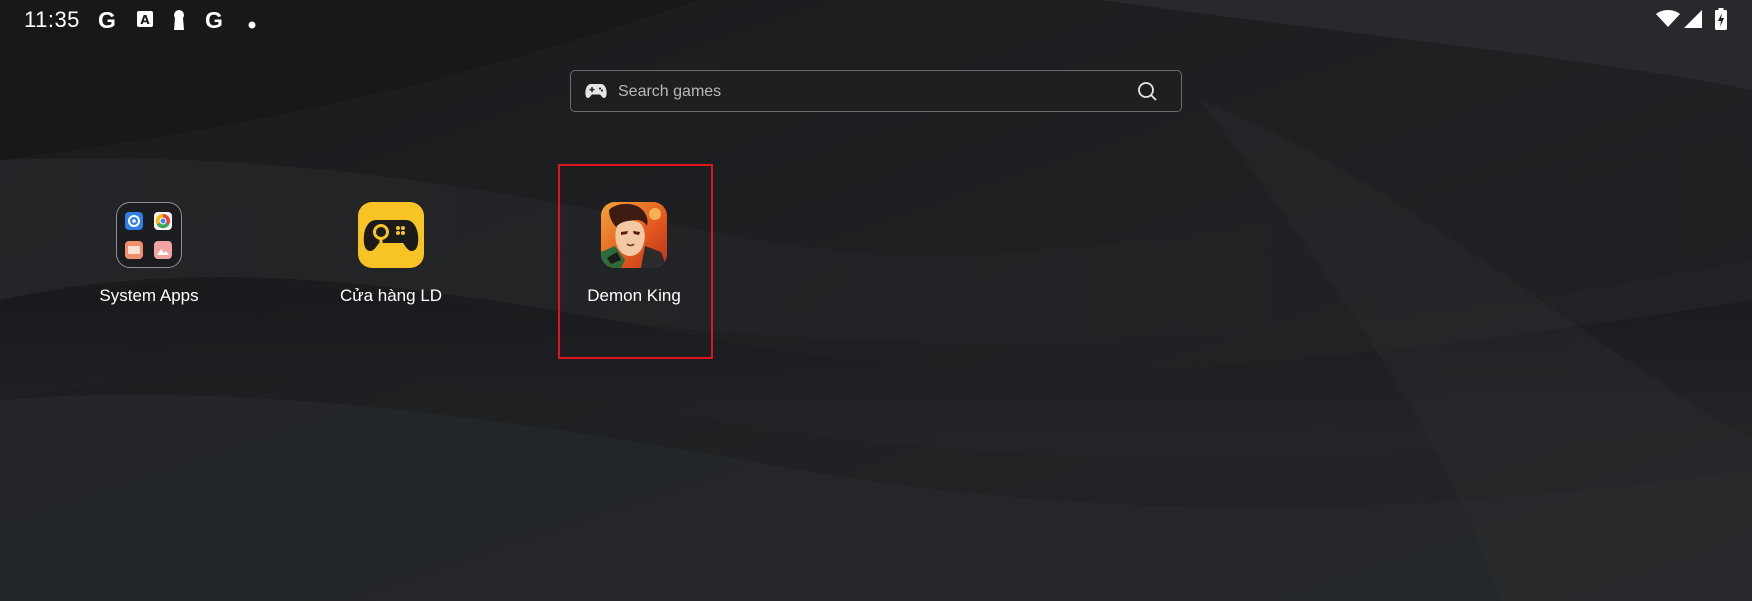 This screenshot has width=1752, height=601. What do you see at coordinates (149, 295) in the screenshot?
I see `app-label-system-apps: System Apps` at bounding box center [149, 295].